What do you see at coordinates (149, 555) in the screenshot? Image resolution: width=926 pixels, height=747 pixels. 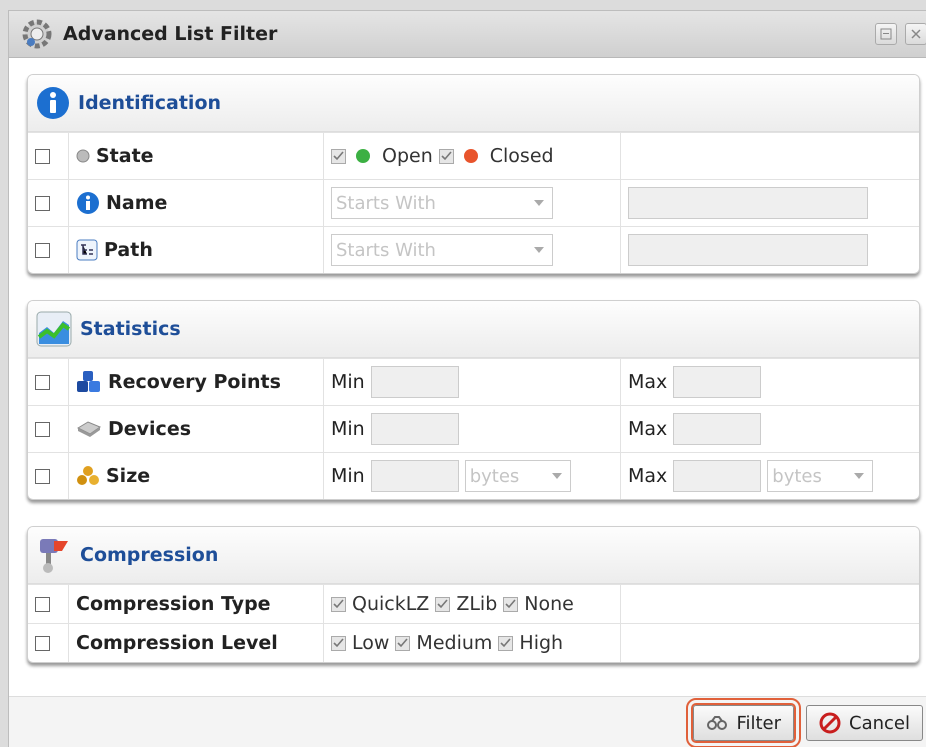 I see `section-title: Compression` at bounding box center [149, 555].